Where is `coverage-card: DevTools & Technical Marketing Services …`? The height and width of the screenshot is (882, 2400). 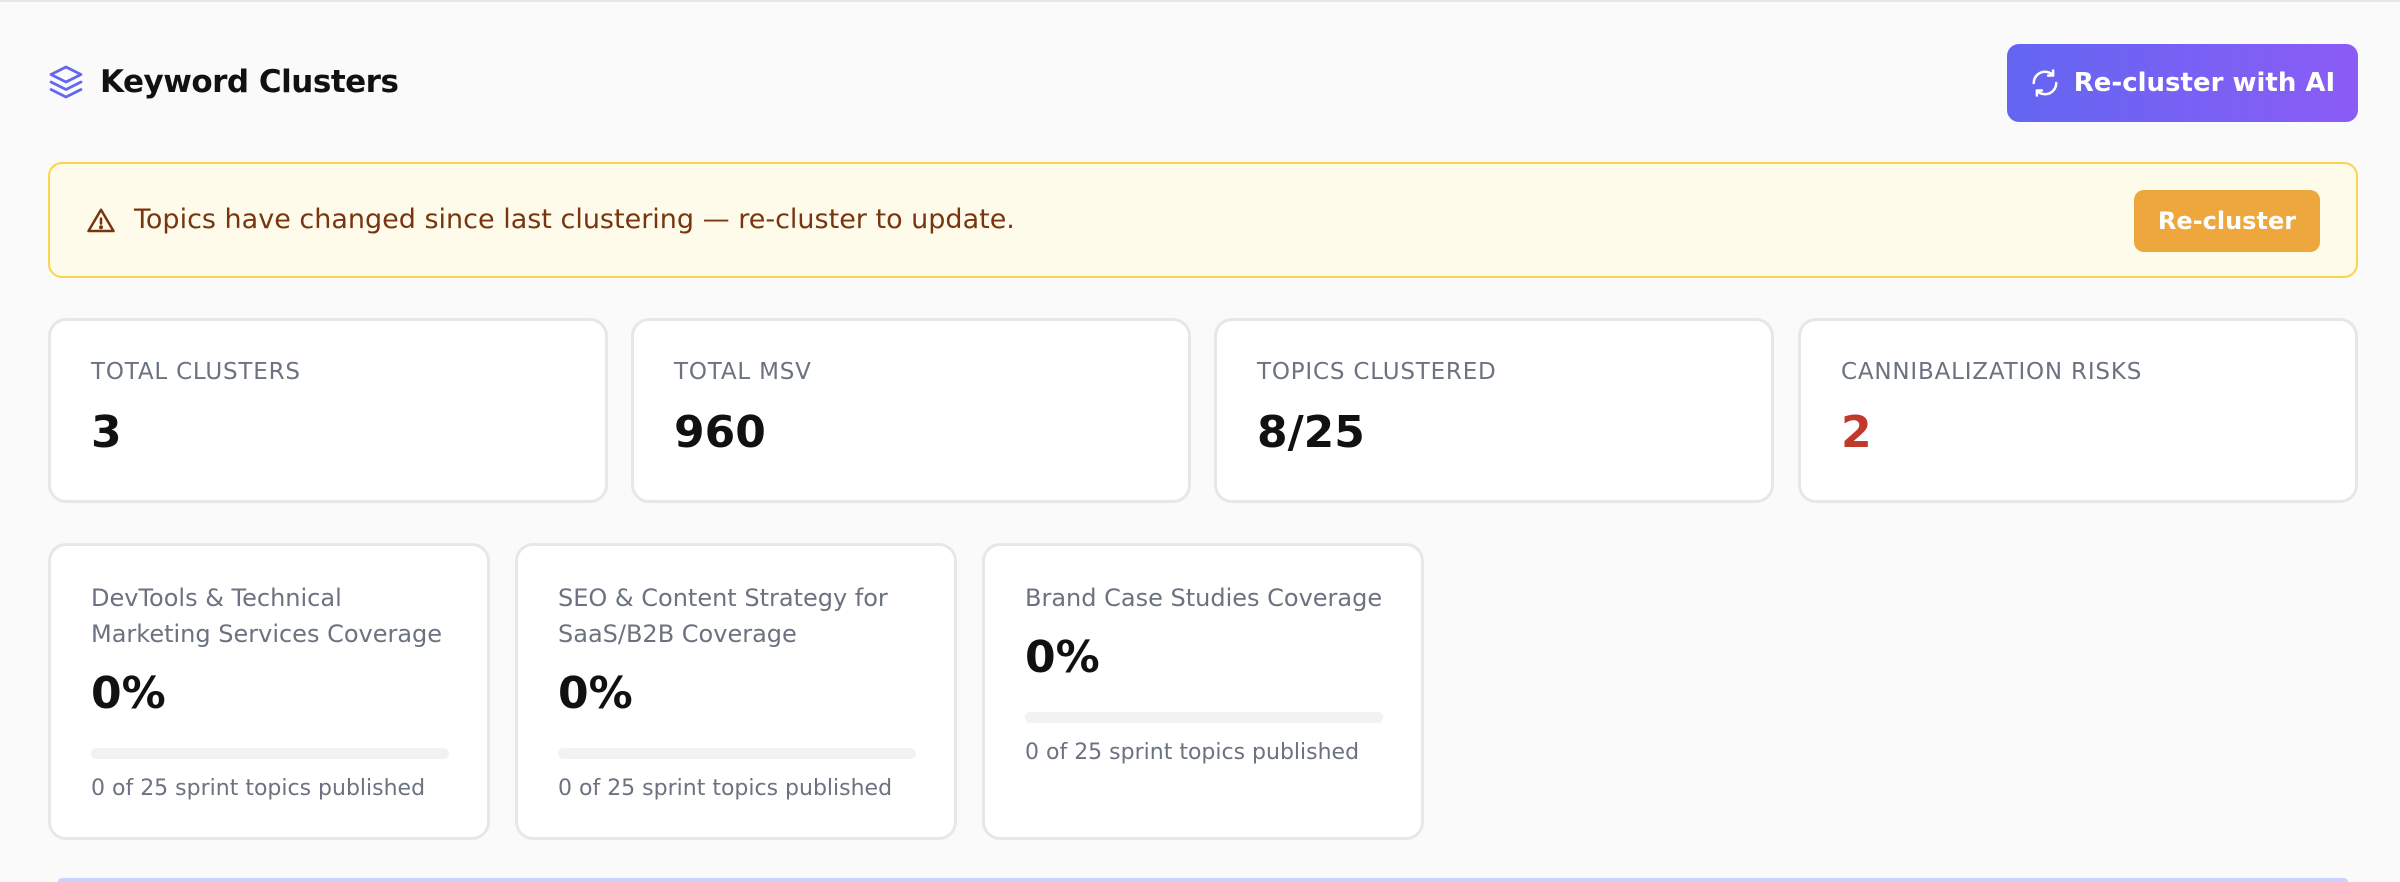 coverage-card: DevTools & Technical Marketing Services … is located at coordinates (269, 691).